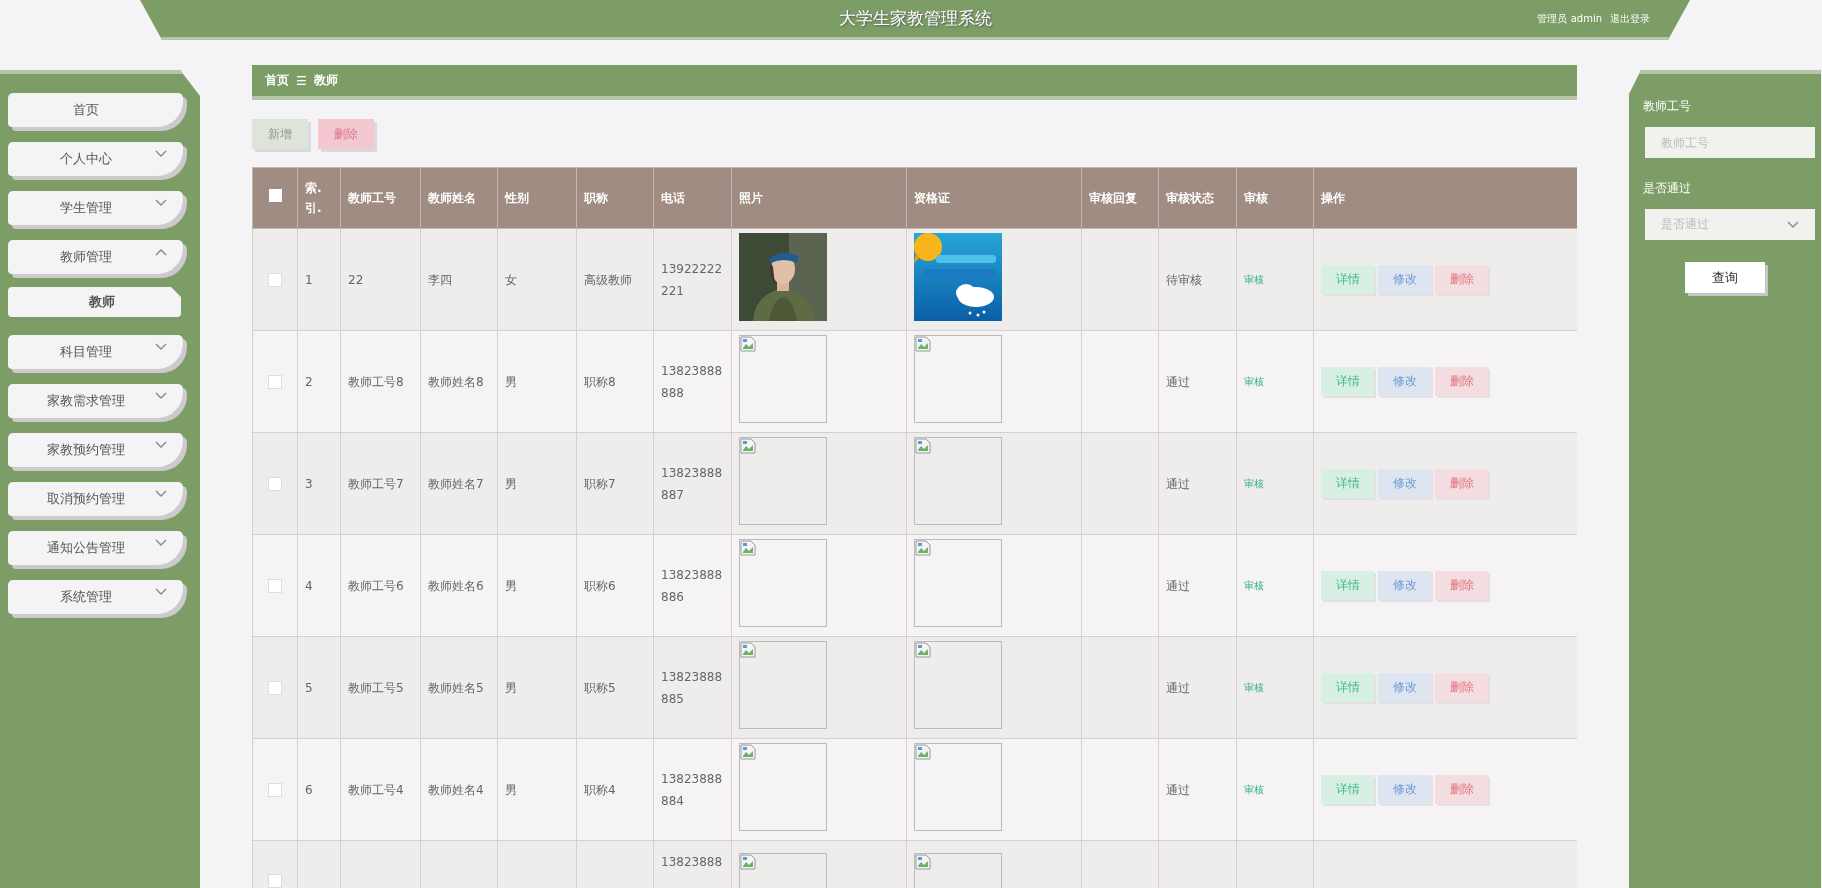 Image resolution: width=1822 pixels, height=888 pixels. Describe the element at coordinates (356, 279) in the screenshot. I see `table-cell: 22` at that location.